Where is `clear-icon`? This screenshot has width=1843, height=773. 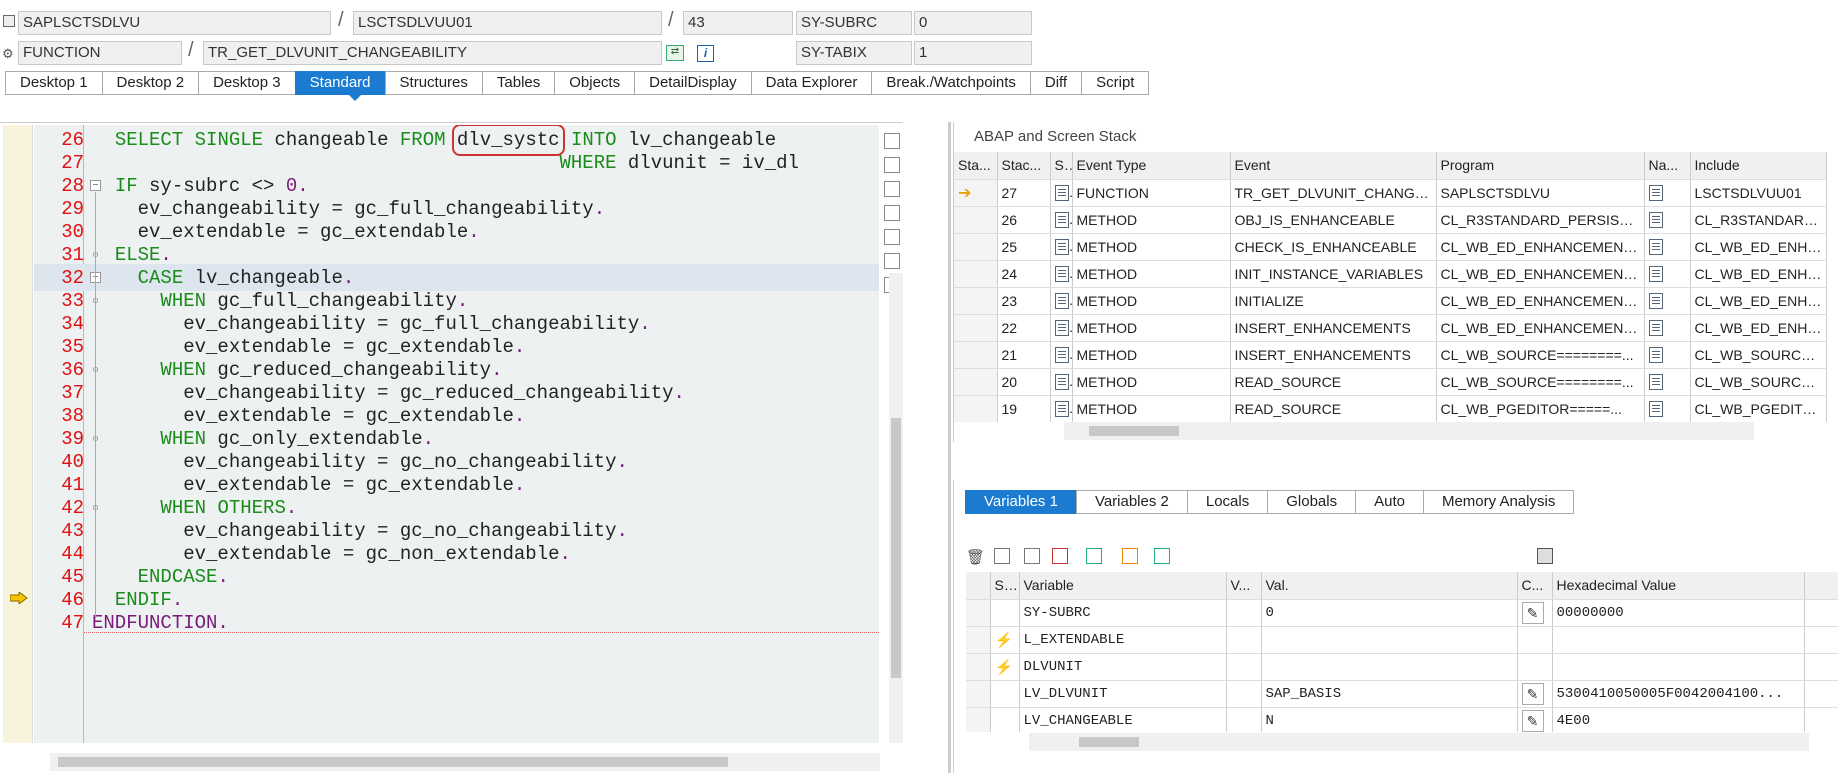 clear-icon is located at coordinates (892, 141).